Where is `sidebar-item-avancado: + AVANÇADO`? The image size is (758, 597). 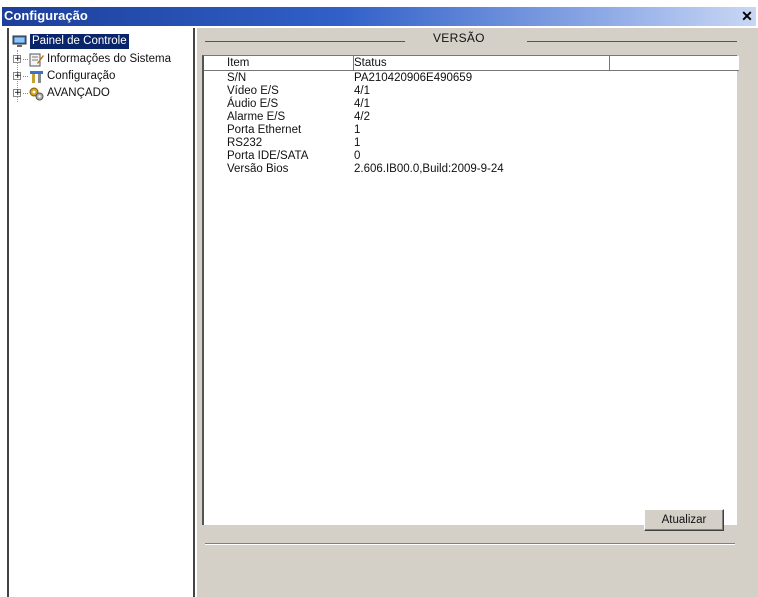
sidebar-item-avancado: + AVANÇADO is located at coordinates (61, 93).